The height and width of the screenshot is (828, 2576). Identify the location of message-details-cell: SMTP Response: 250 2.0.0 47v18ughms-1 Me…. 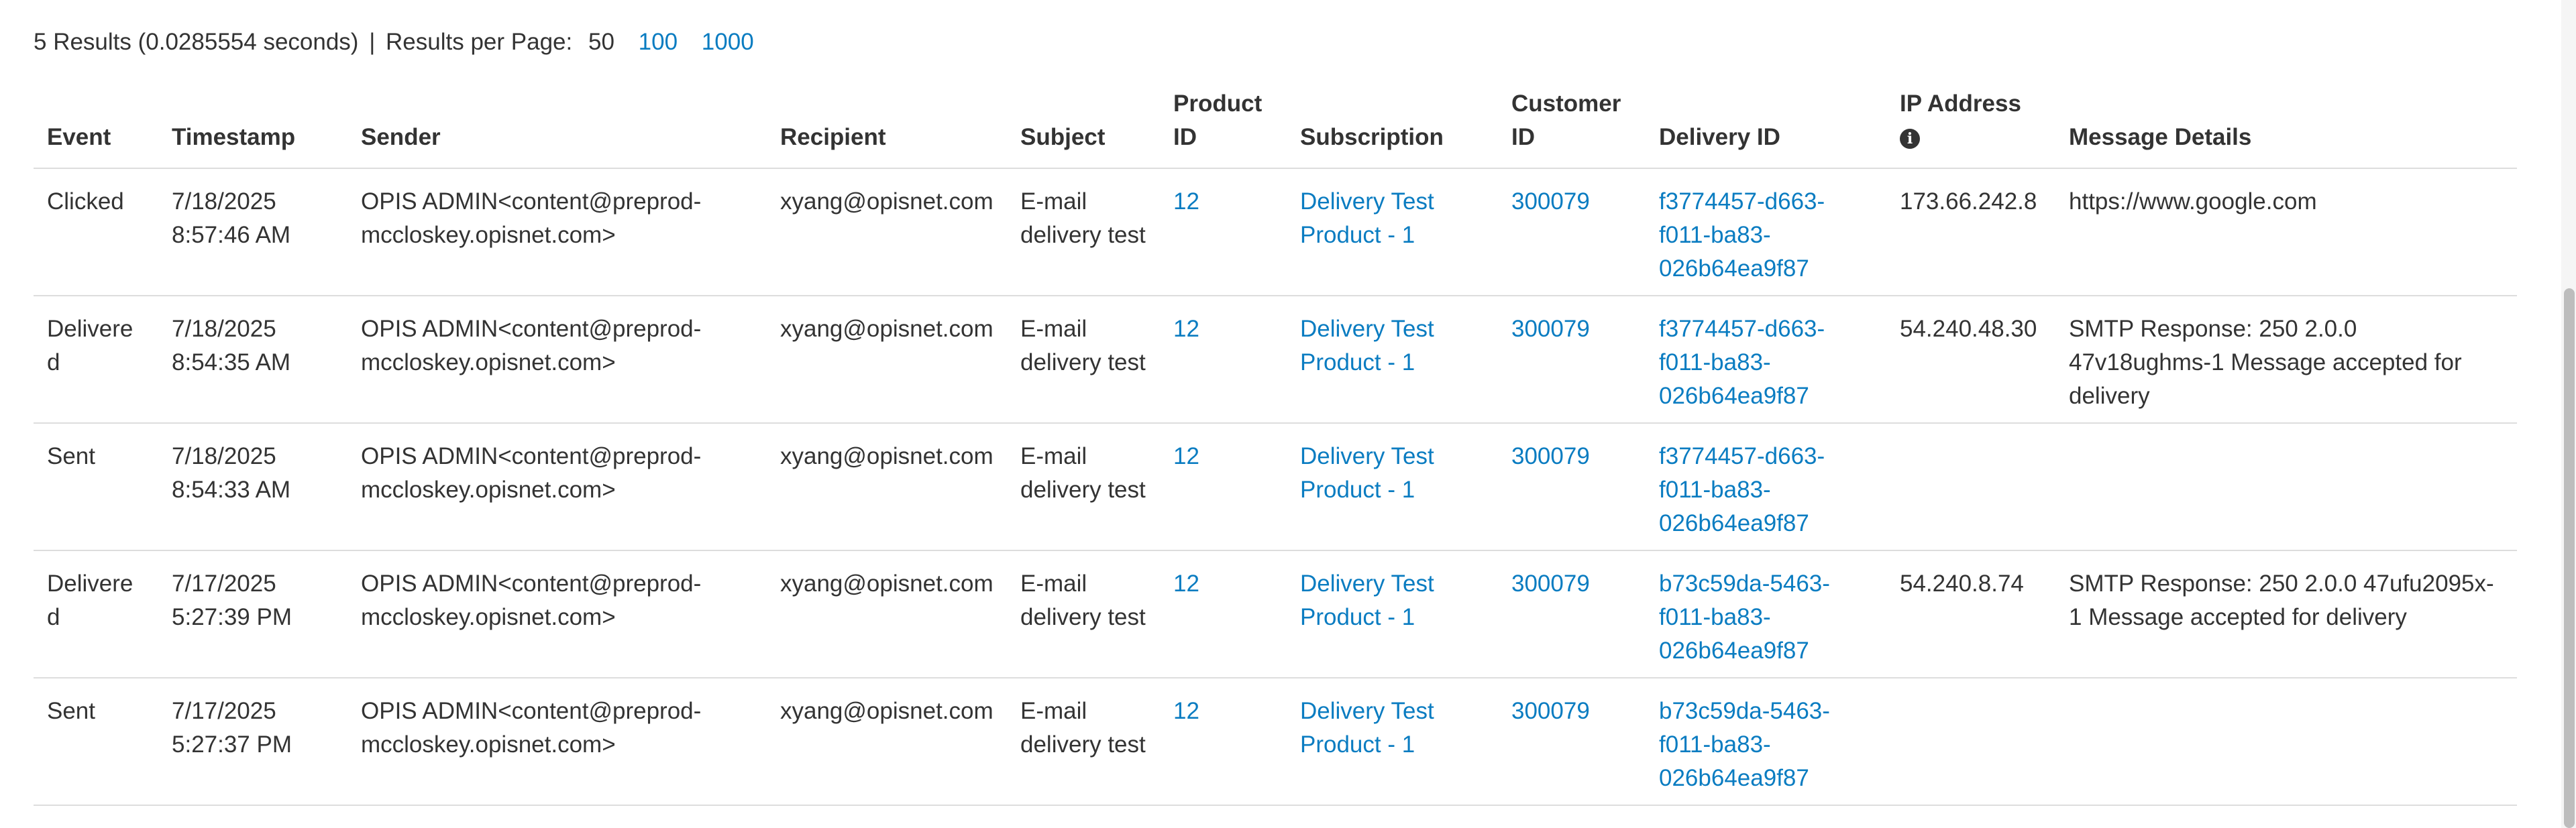
(2265, 362).